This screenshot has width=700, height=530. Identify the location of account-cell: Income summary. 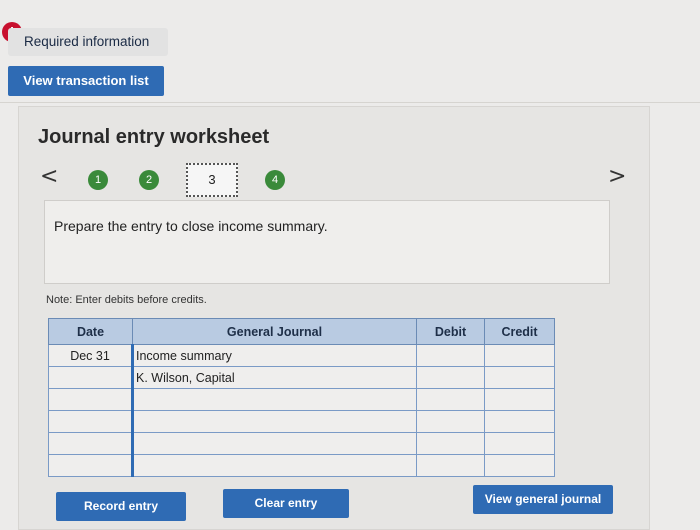
(274, 355).